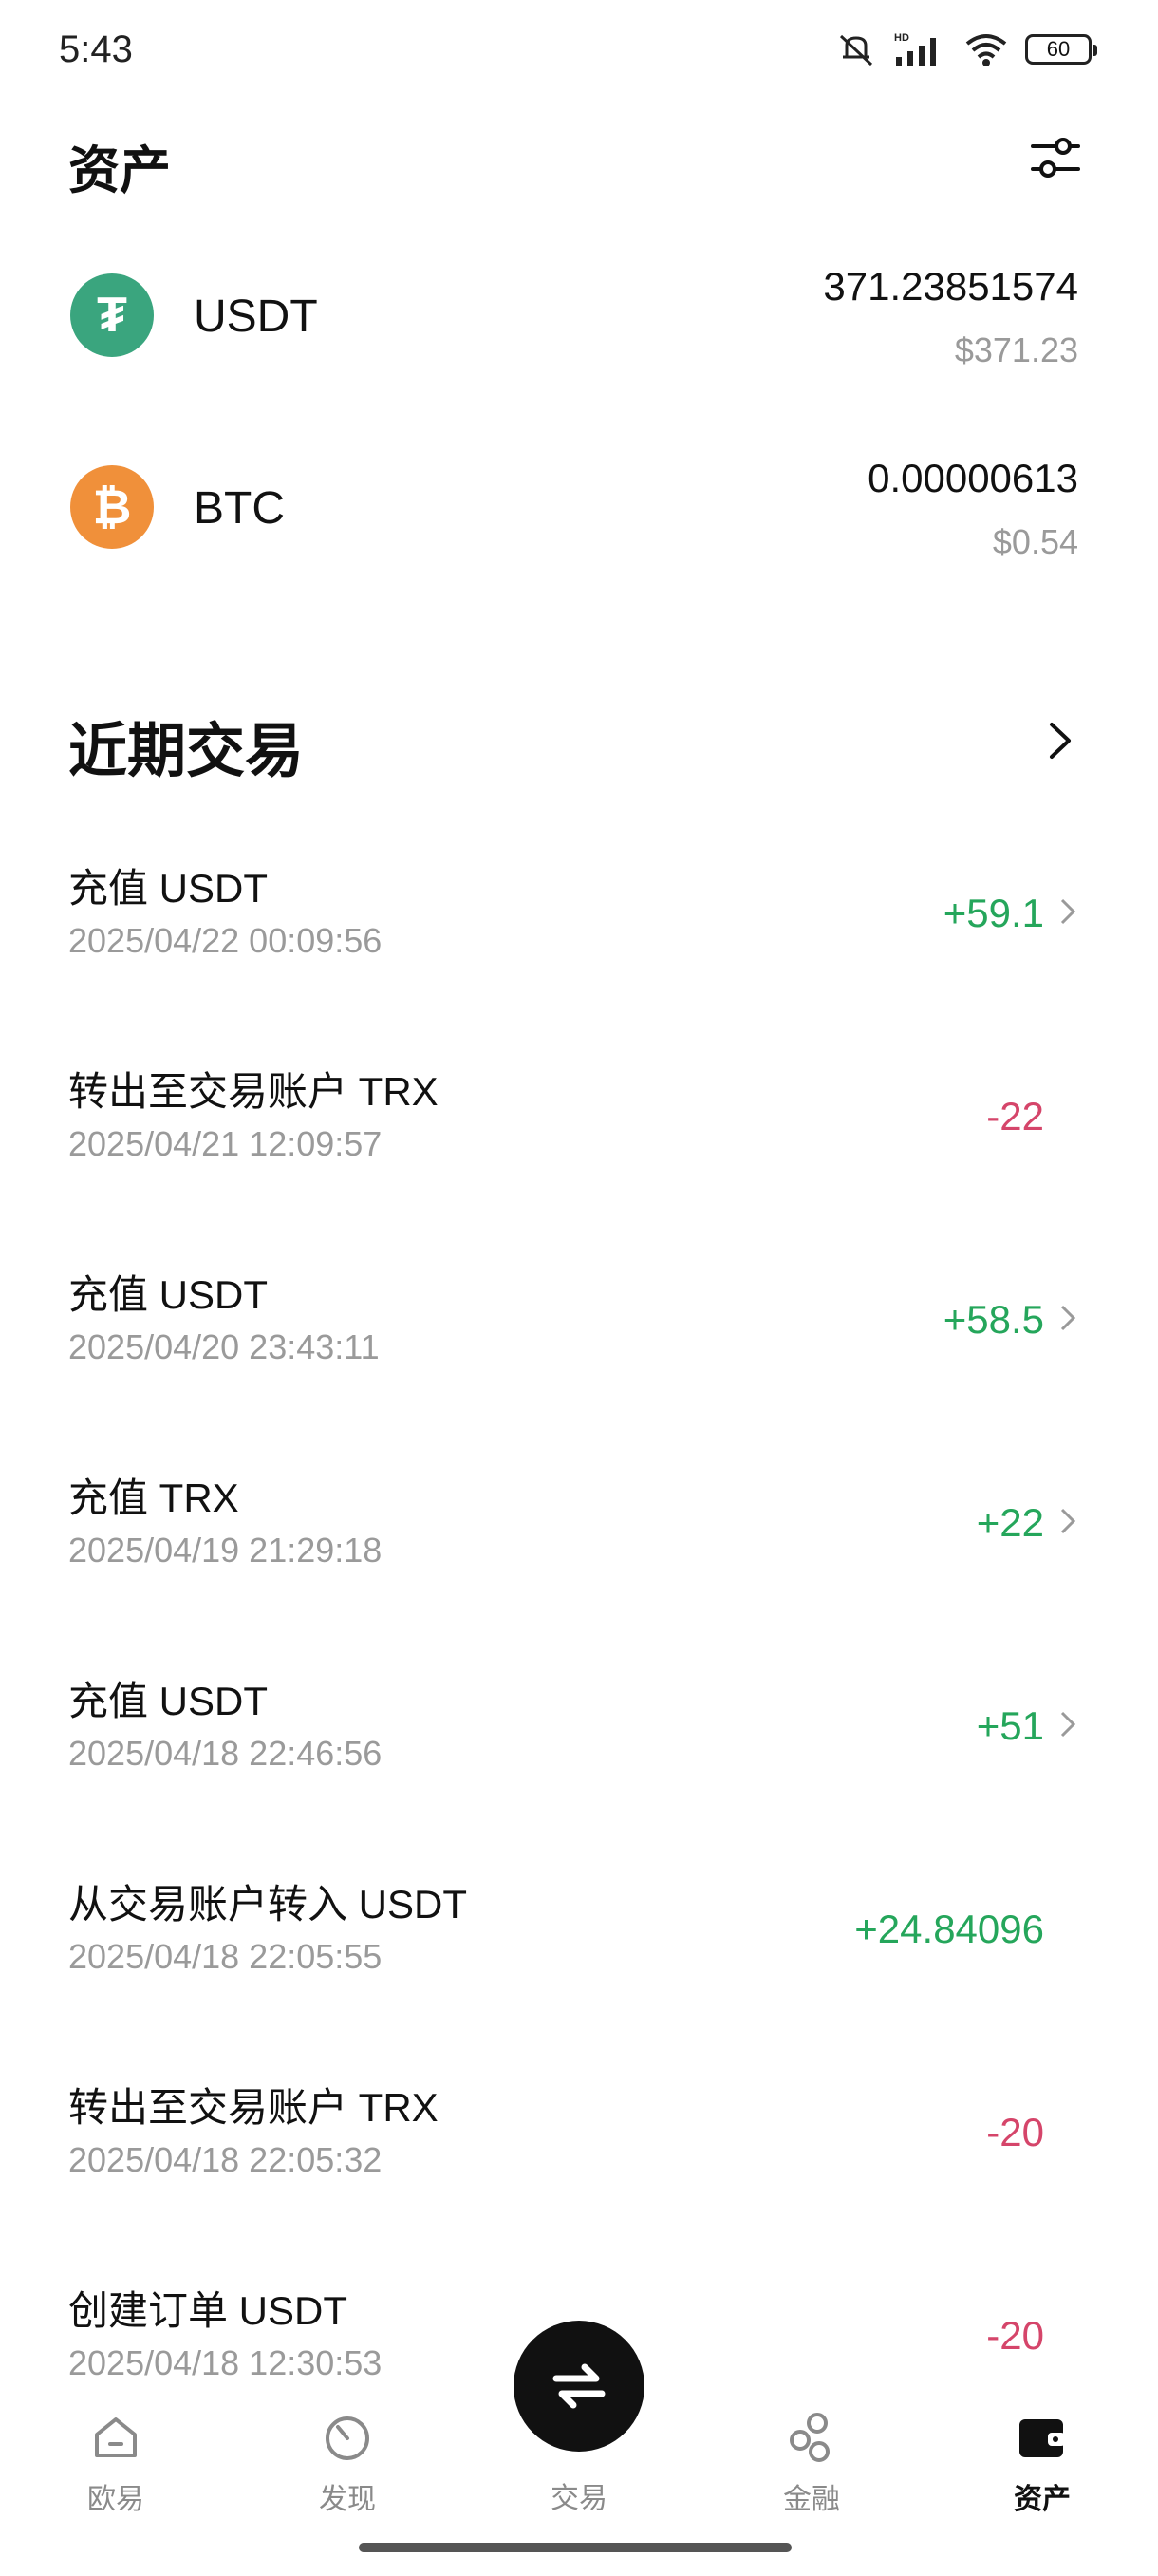 Image resolution: width=1158 pixels, height=2576 pixels. Describe the element at coordinates (986, 50) in the screenshot. I see `wifi-icon` at that location.